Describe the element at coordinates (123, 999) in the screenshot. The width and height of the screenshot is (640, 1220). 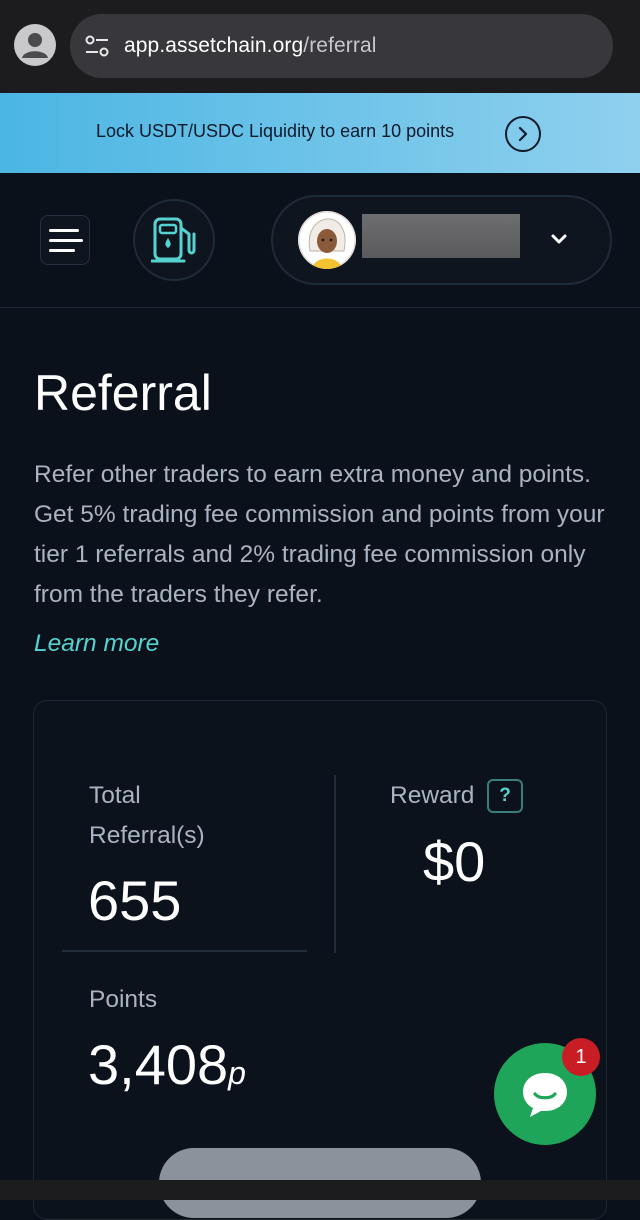
I see `points-label: Points` at that location.